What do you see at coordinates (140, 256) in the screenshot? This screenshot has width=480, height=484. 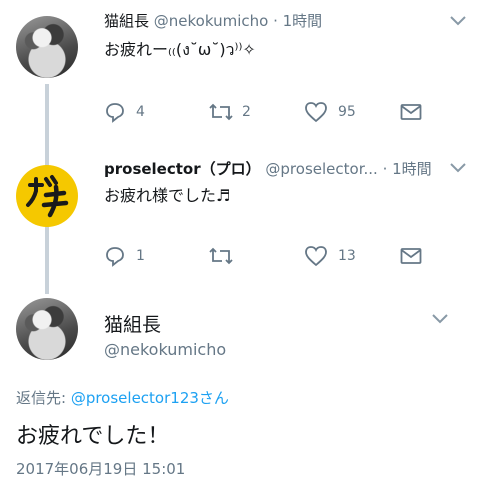 I see `reply-count: 1` at bounding box center [140, 256].